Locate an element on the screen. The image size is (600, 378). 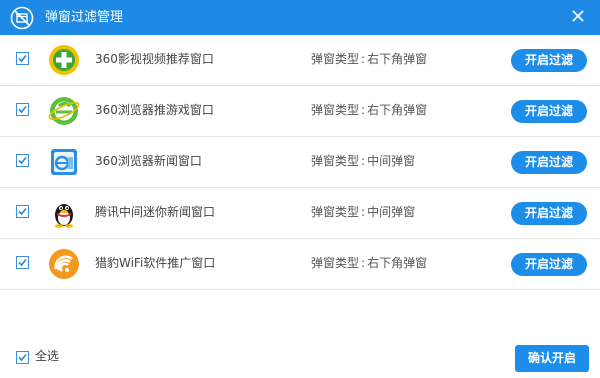
window-title: 弹窗过滤管理 is located at coordinates (84, 17).